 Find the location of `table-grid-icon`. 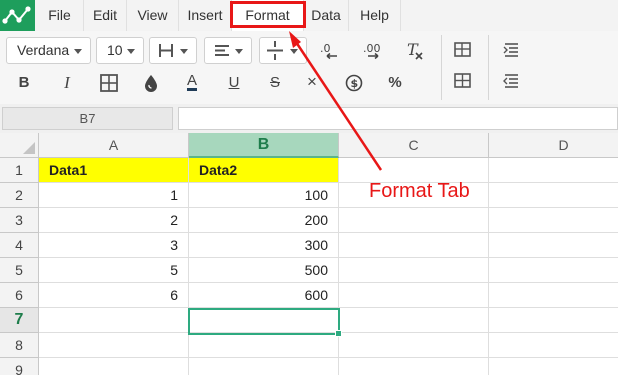

table-grid-icon is located at coordinates (463, 81).